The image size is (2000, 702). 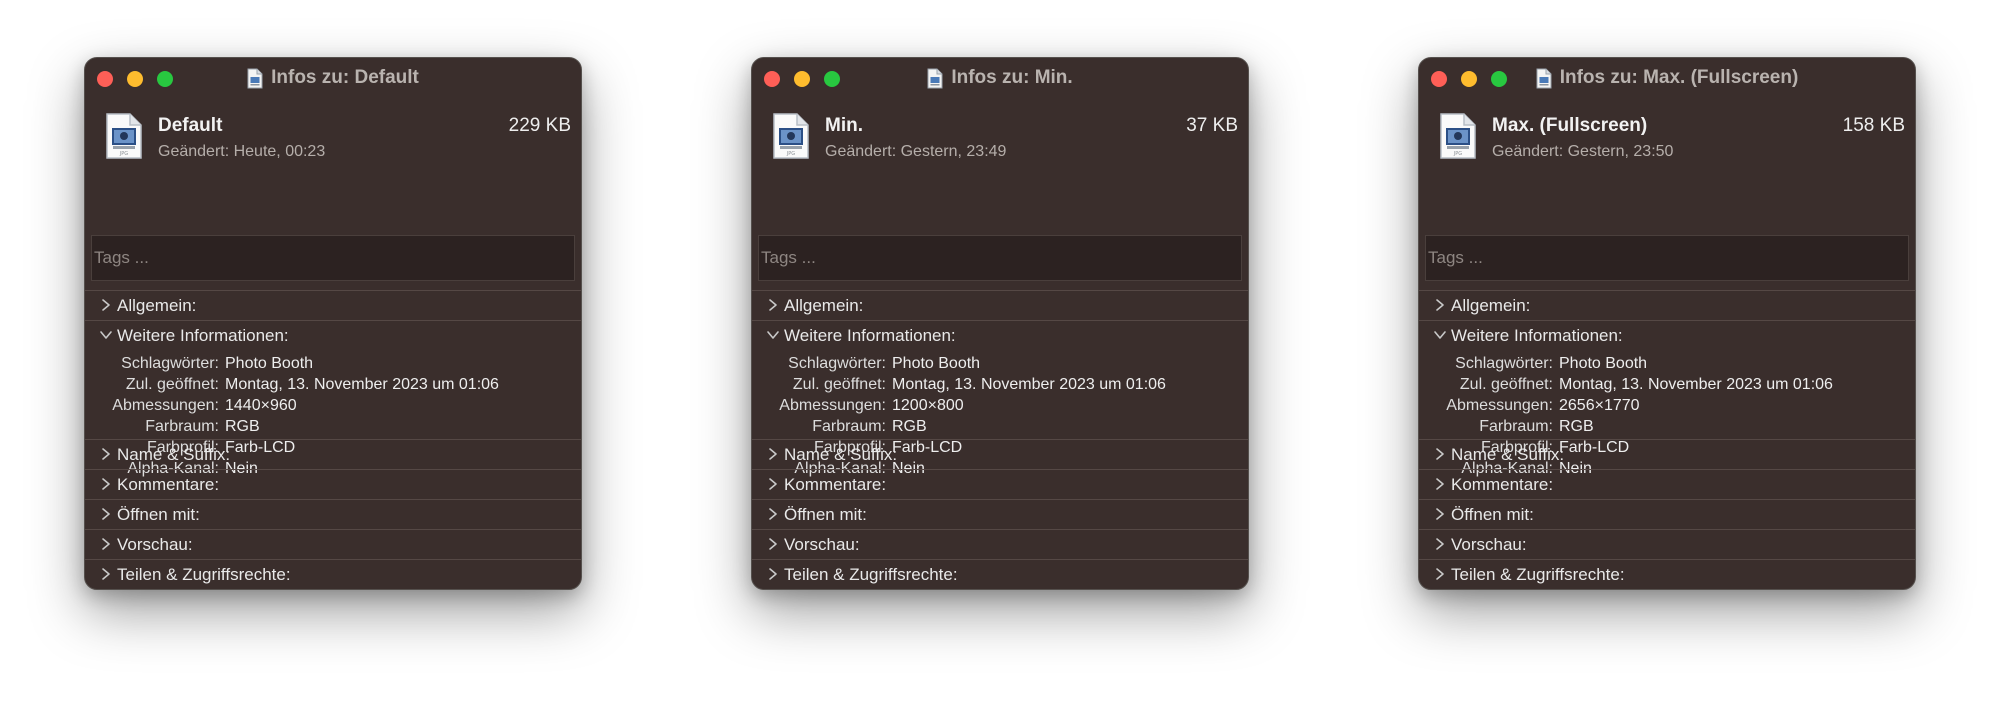 I want to click on window-title-text: Infos zu: Min., so click(x=1012, y=77).